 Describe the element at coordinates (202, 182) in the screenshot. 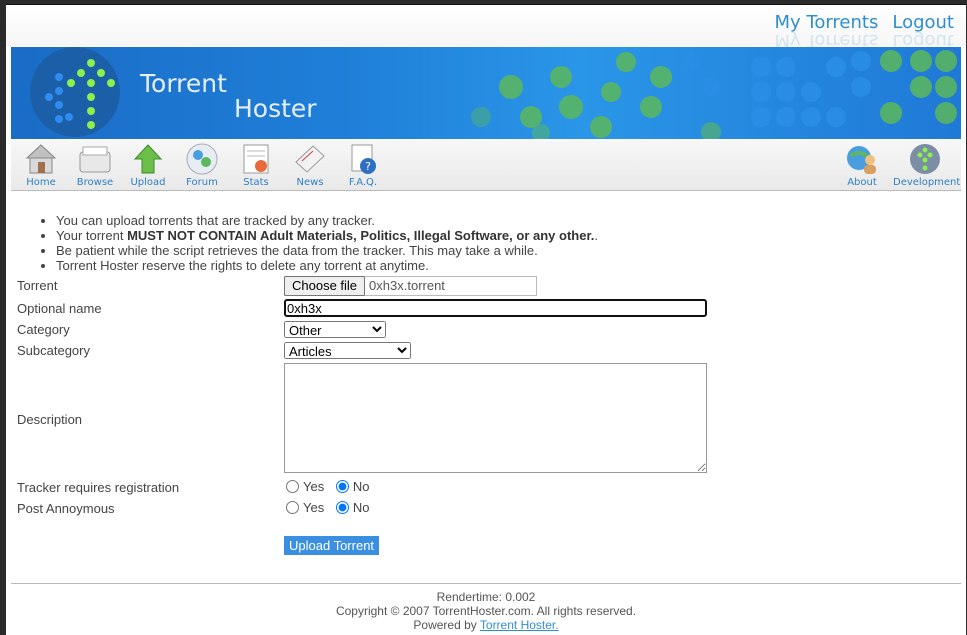

I see `nav-forum-label: Forum` at that location.